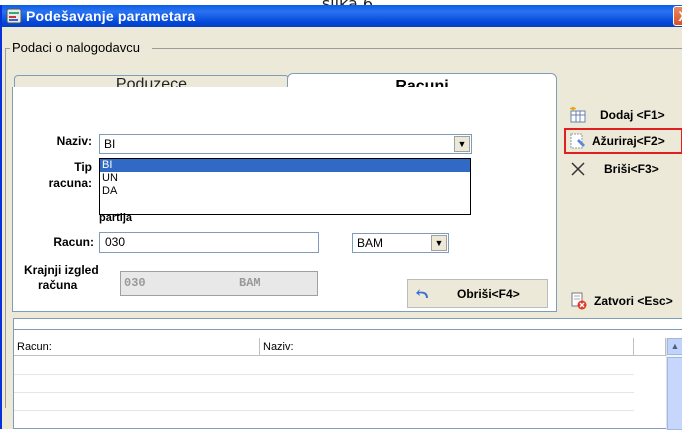 The image size is (682, 430). Describe the element at coordinates (137, 347) in the screenshot. I see `column-header-racun: Racun:` at that location.